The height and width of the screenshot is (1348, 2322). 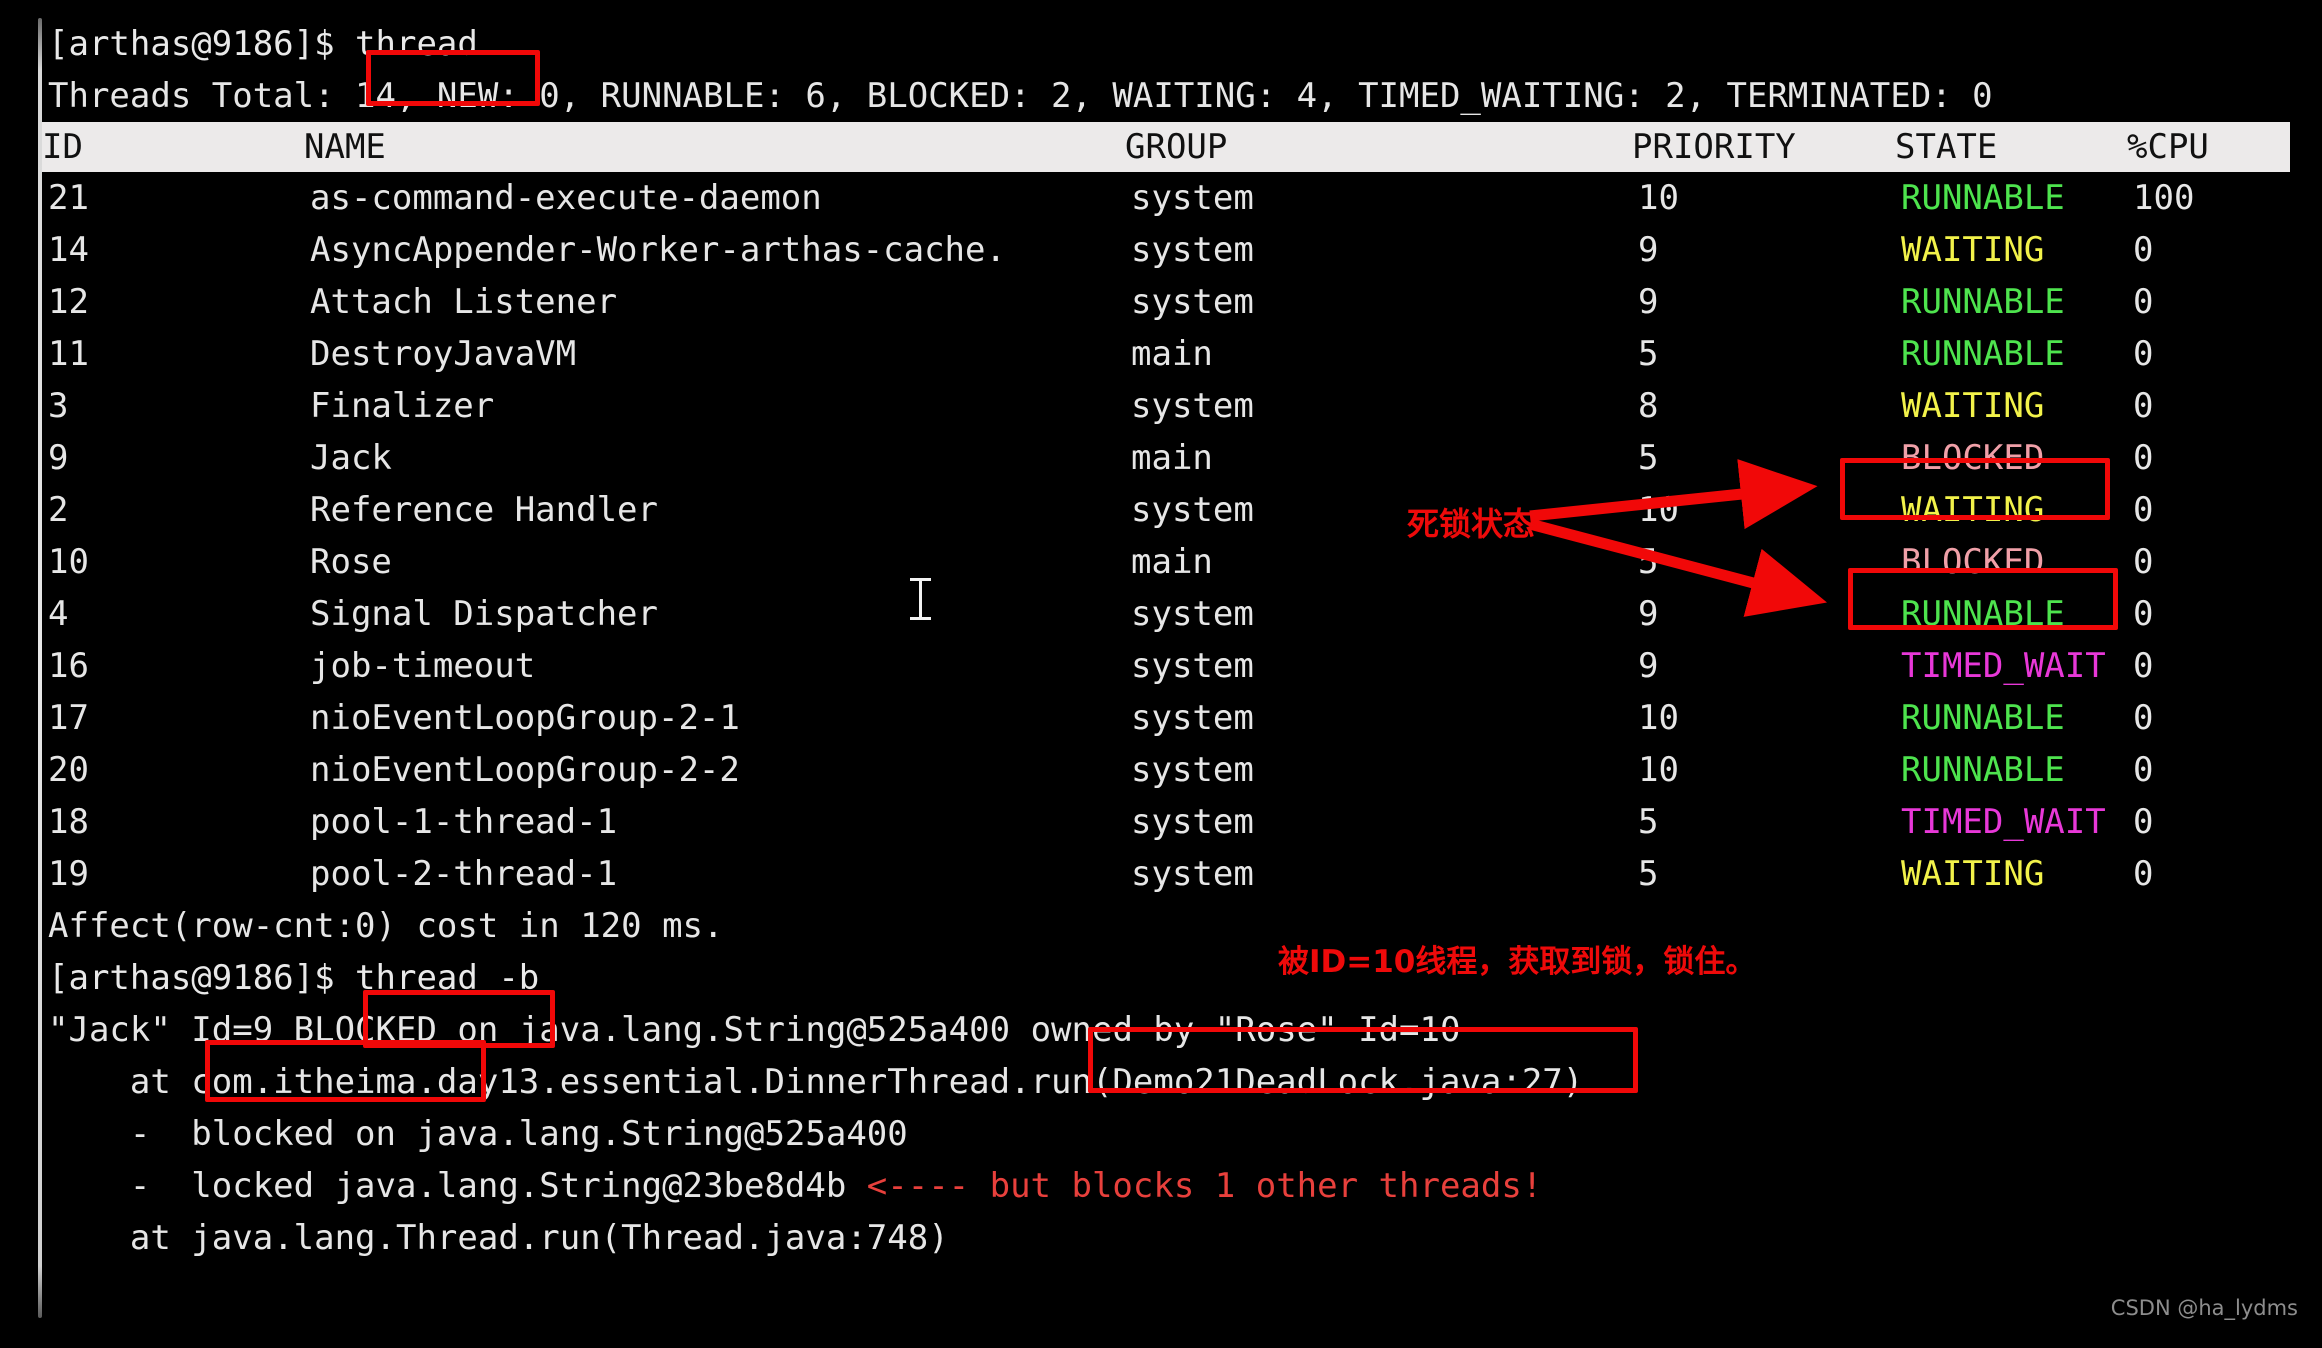 What do you see at coordinates (658, 250) in the screenshot?
I see `cell-name: AsyncAppender-Worker-arthas-cache.` at bounding box center [658, 250].